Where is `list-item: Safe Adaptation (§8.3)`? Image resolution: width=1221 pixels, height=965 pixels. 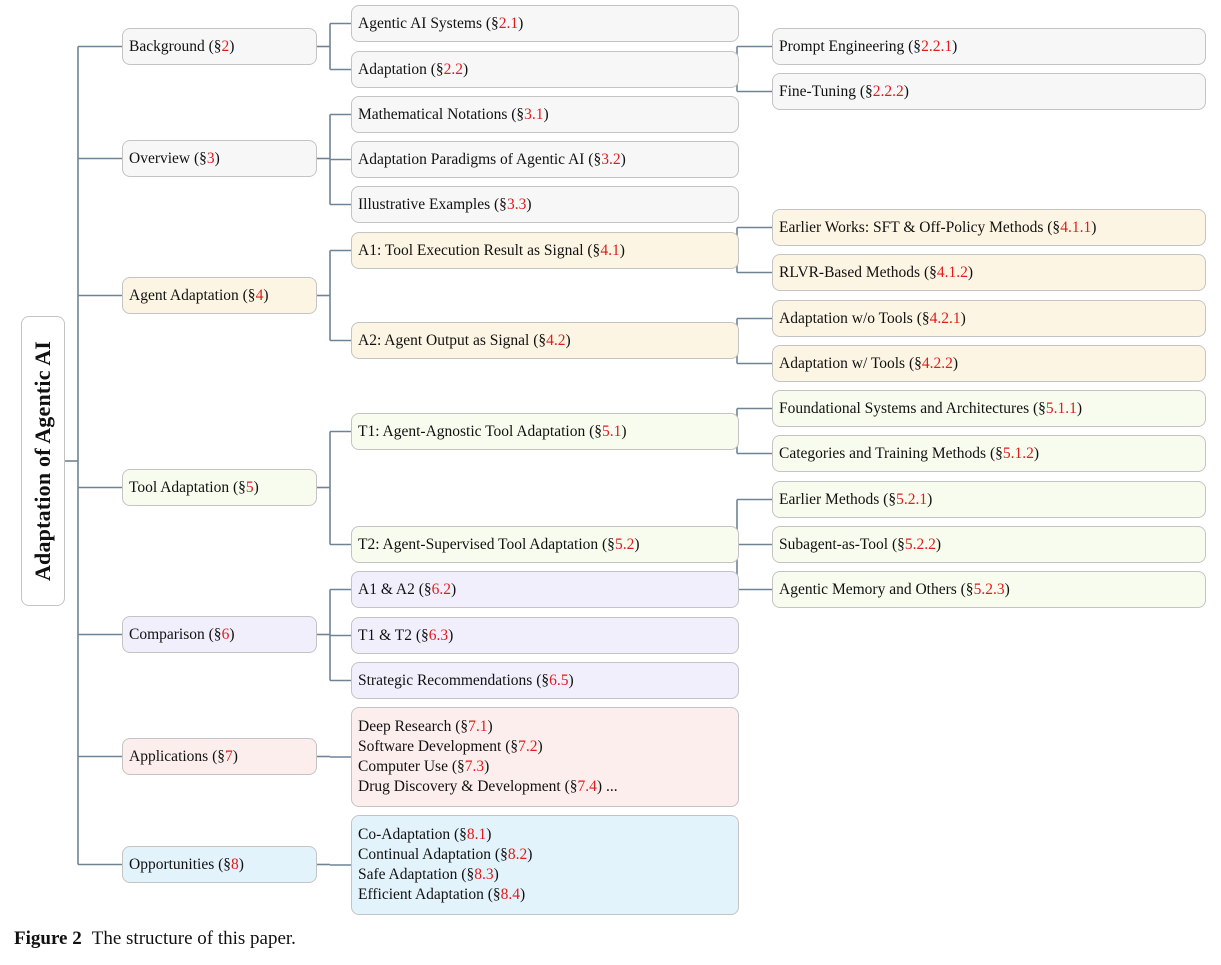
list-item: Safe Adaptation (§8.3) is located at coordinates (428, 874).